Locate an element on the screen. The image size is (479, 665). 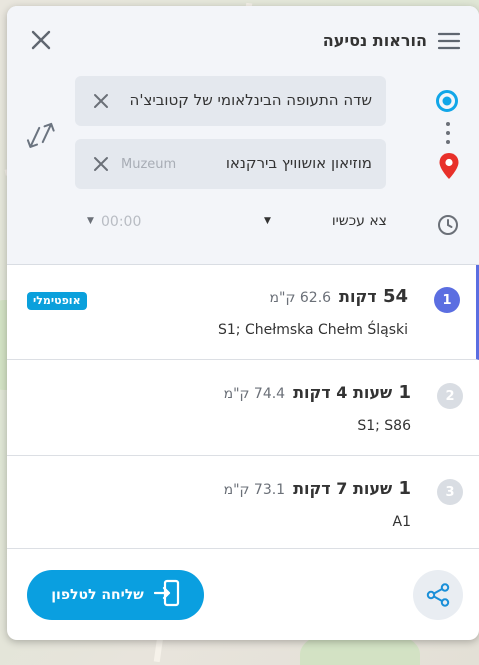
duration-unit: שעות 7 דקות is located at coordinates (343, 488).